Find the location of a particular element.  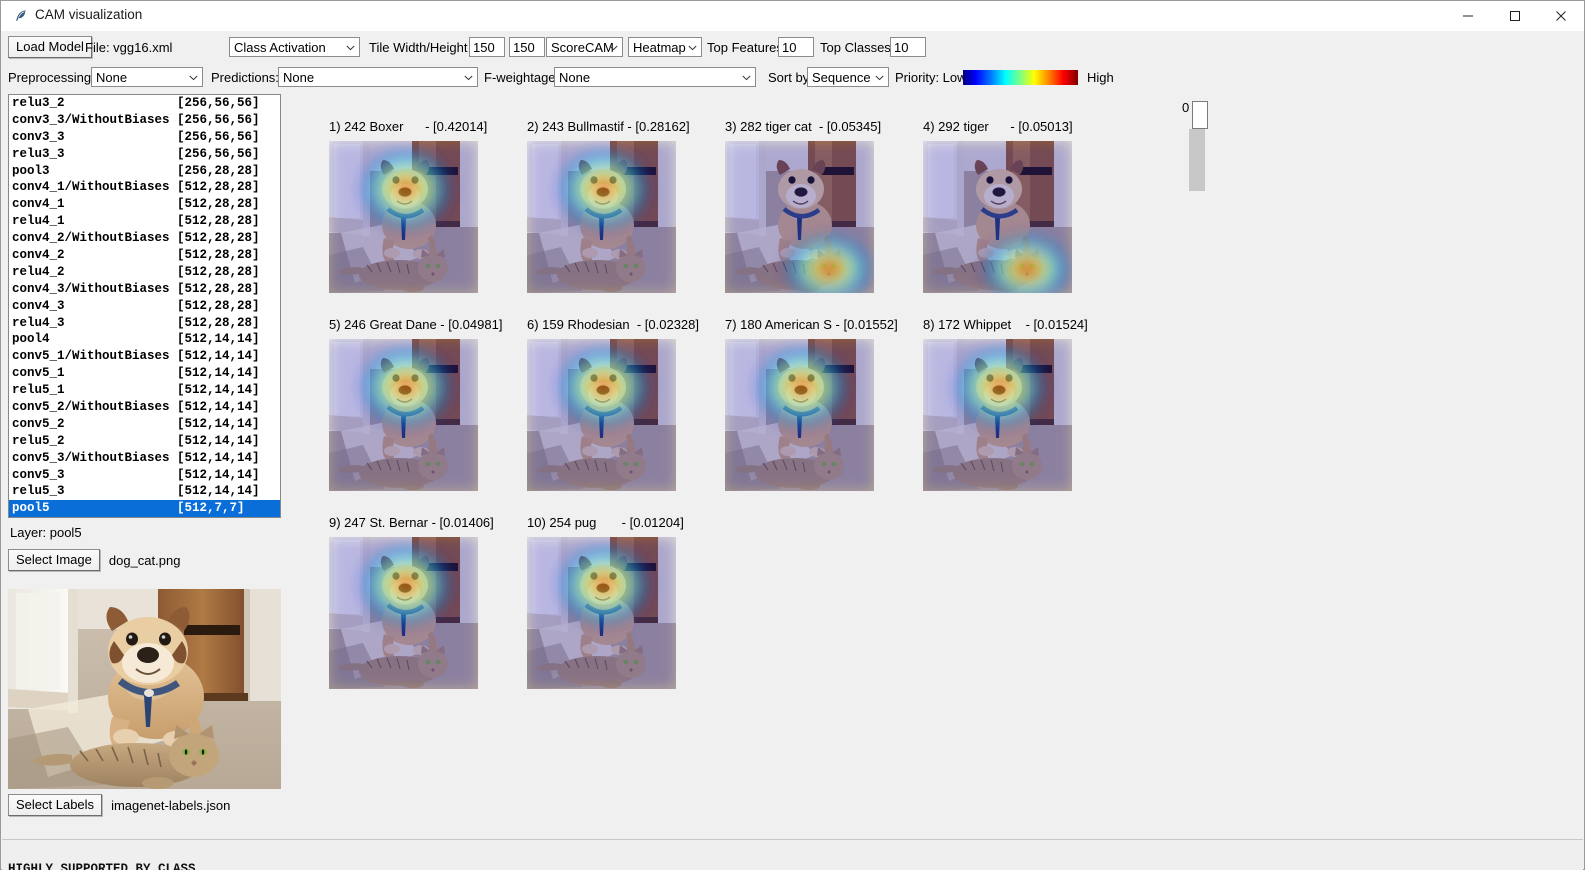

layer-list-item: conv4_2 [512,28,28] is located at coordinates (144, 255).